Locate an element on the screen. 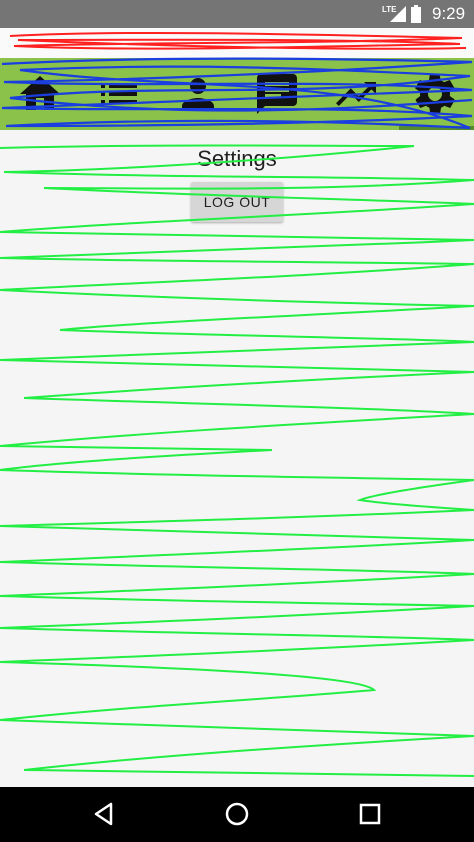  home-circle-icon is located at coordinates (237, 814).